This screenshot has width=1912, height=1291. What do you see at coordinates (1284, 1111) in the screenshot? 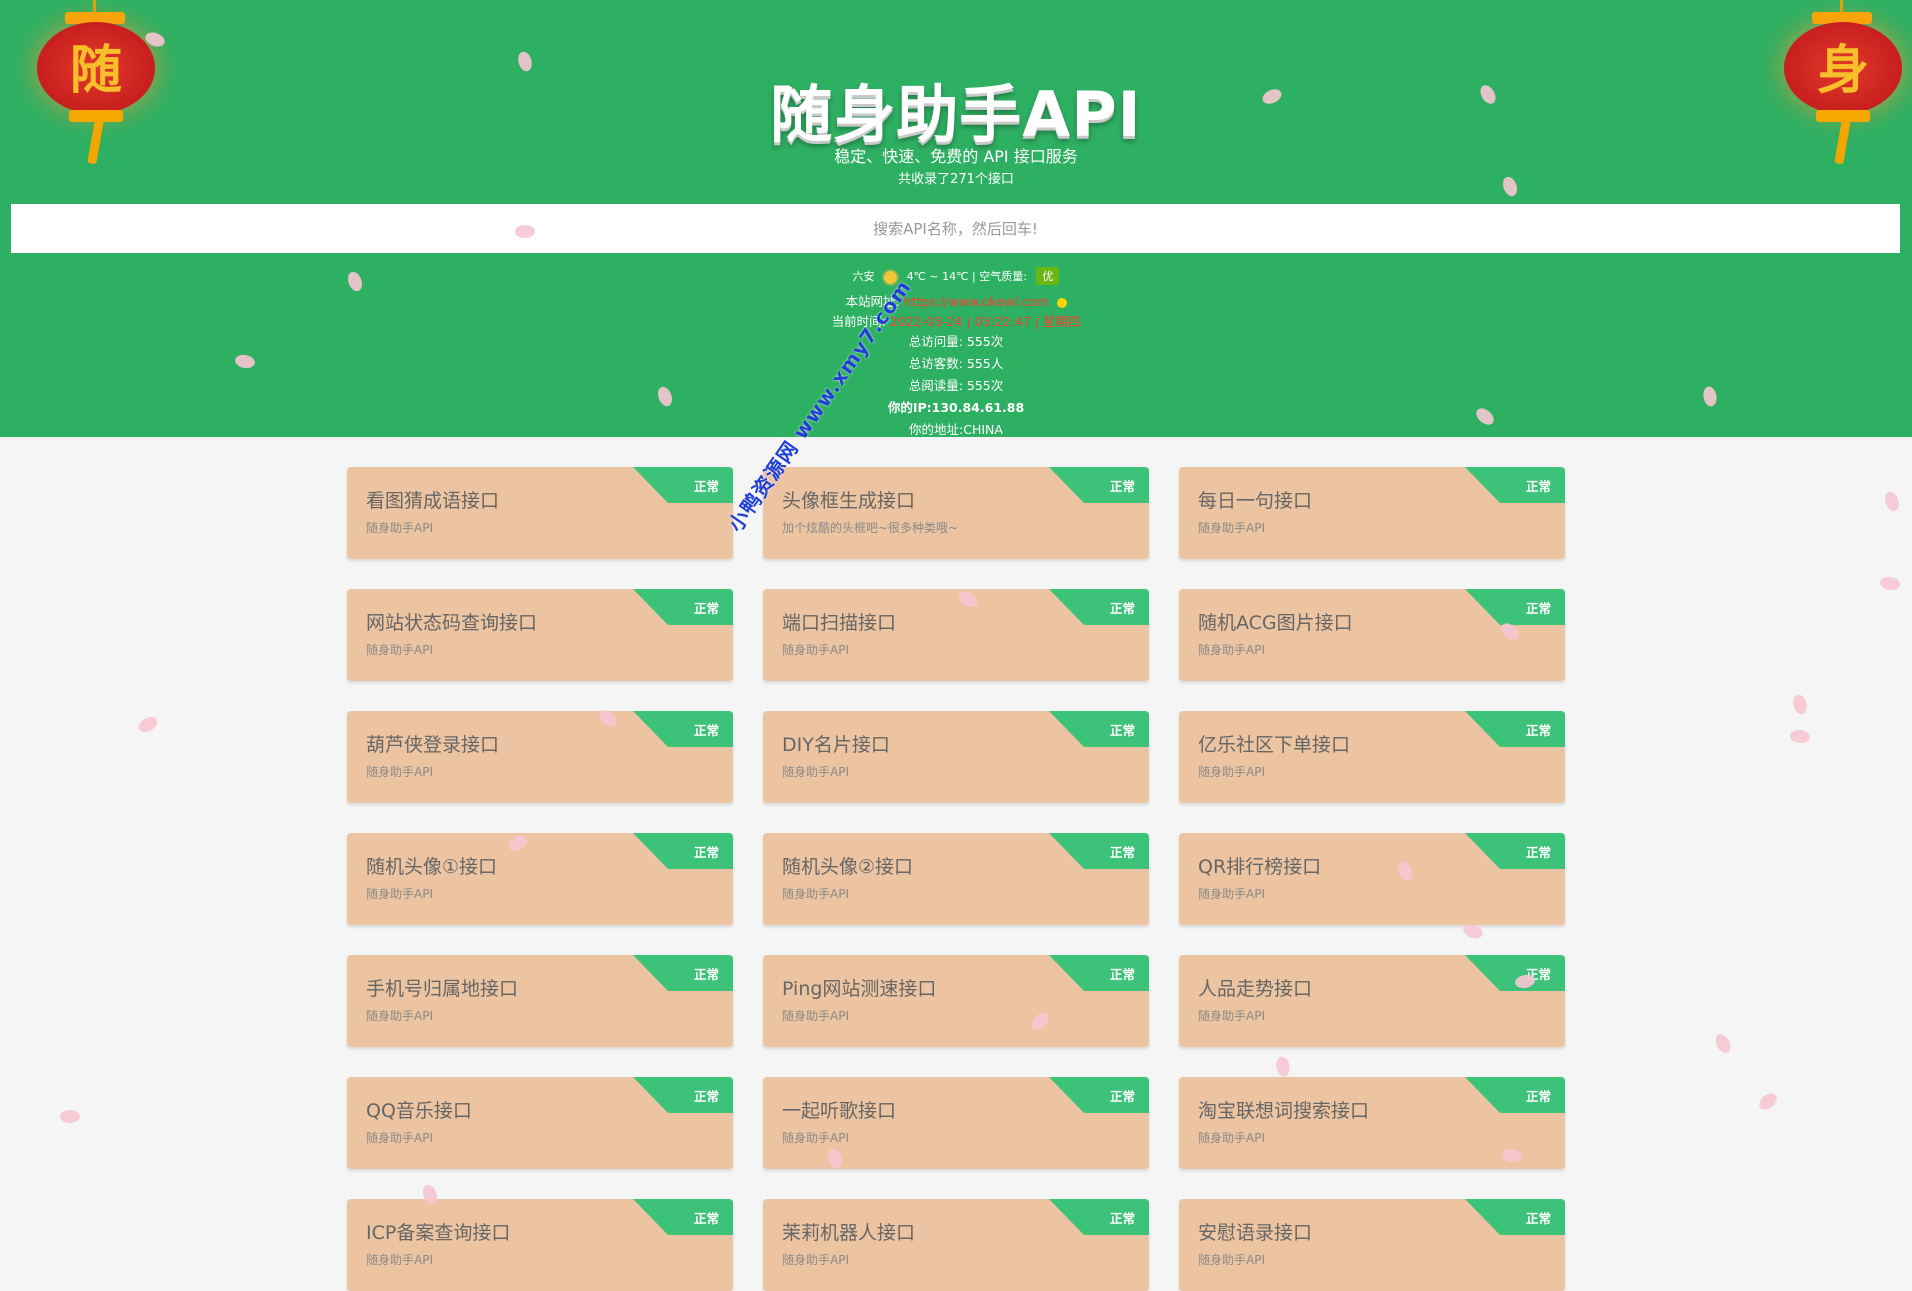
I see `api-card-title: 淘宝联想词搜索接口` at bounding box center [1284, 1111].